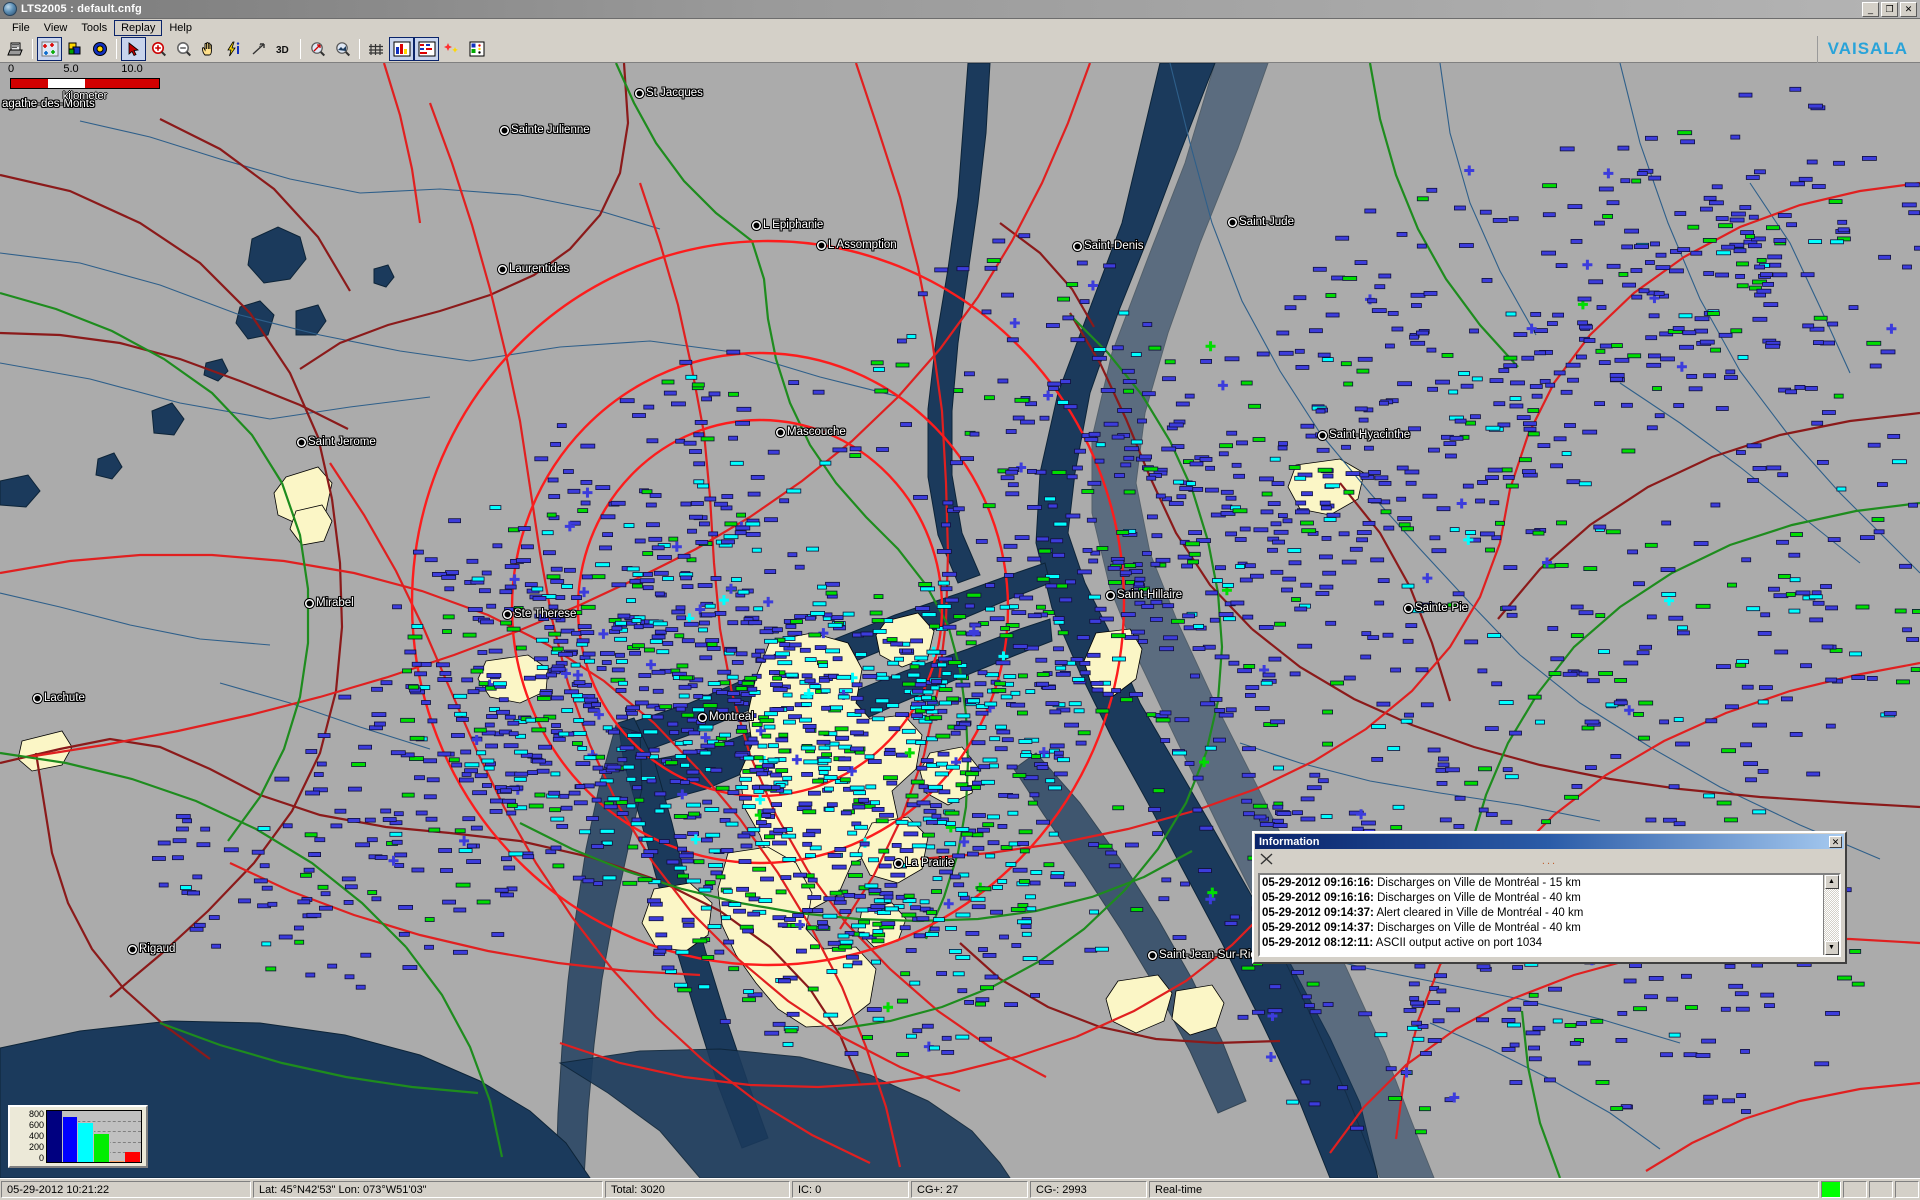 This screenshot has width=1920, height=1200. What do you see at coordinates (208, 49) in the screenshot?
I see `pan-hand-icon` at bounding box center [208, 49].